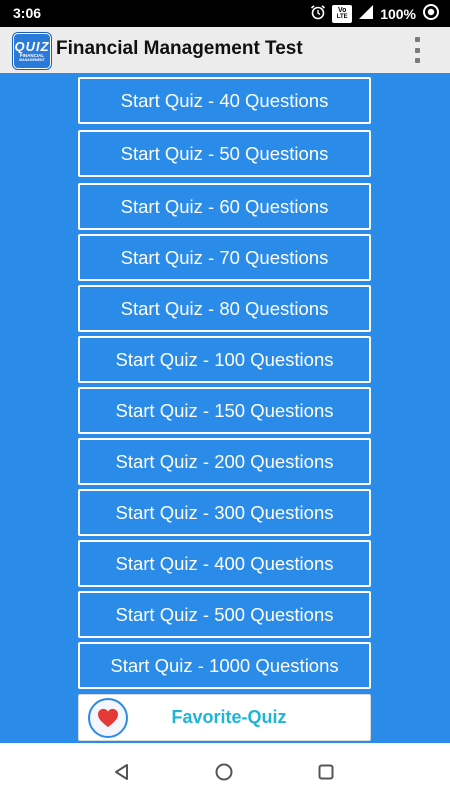 This screenshot has height=800, width=450. Describe the element at coordinates (224, 563) in the screenshot. I see `start-quiz-400-button: Start Quiz - 400 Questions` at that location.